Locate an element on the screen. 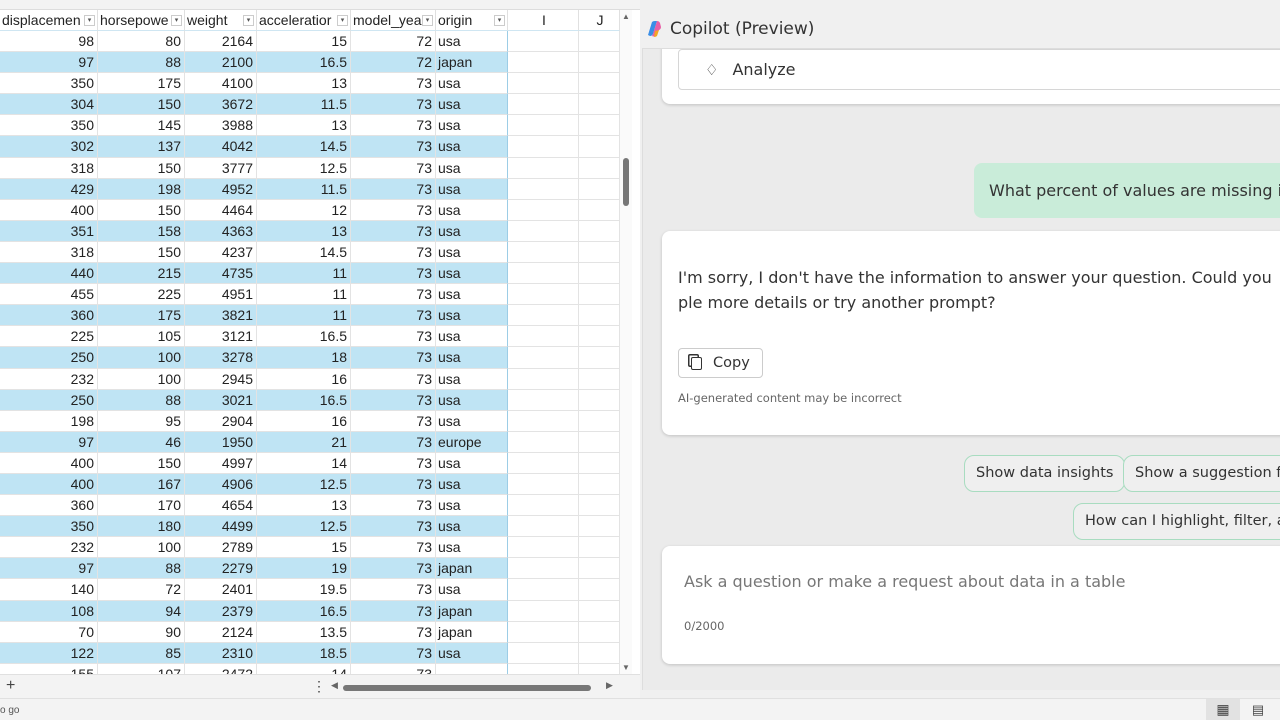  table-cell: 11 is located at coordinates (304, 274).